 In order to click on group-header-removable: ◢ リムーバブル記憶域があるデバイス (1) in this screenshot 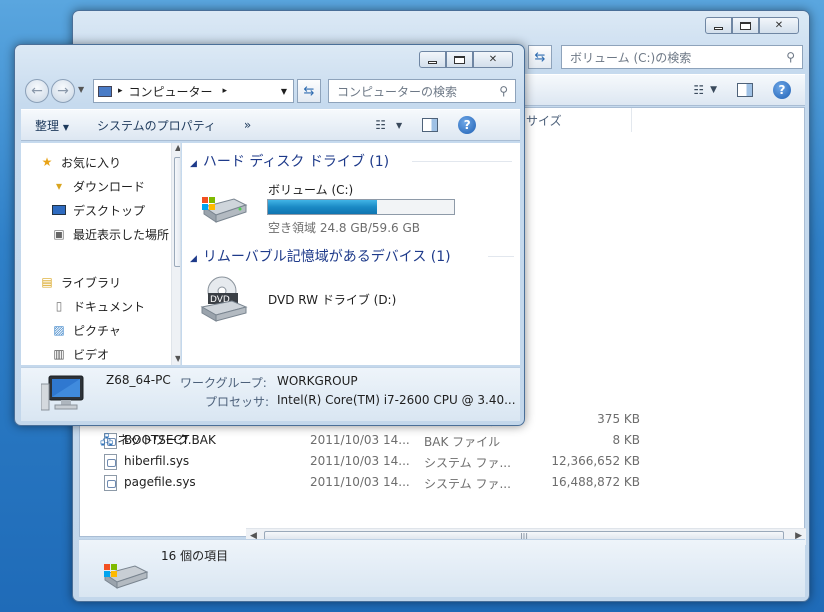, I will do `click(352, 256)`.